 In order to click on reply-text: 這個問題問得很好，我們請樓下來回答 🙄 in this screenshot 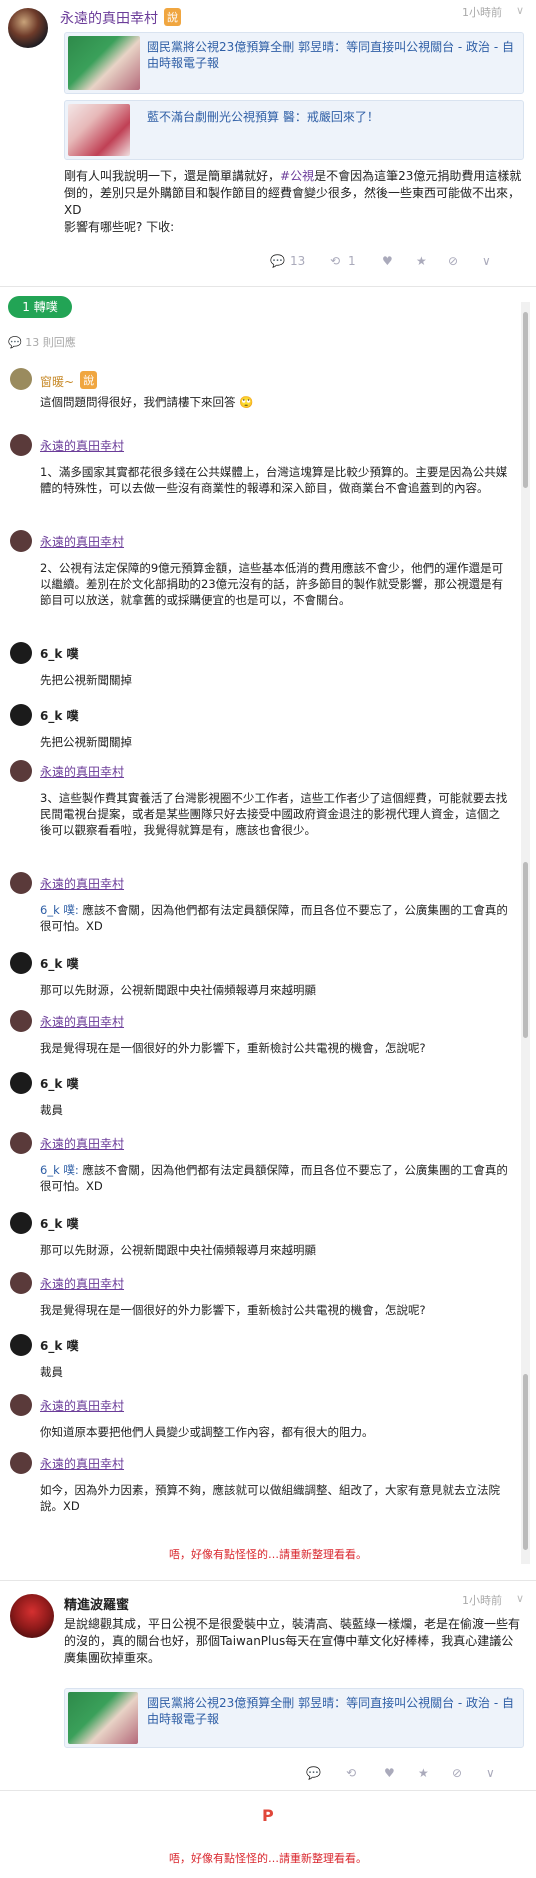, I will do `click(147, 402)`.